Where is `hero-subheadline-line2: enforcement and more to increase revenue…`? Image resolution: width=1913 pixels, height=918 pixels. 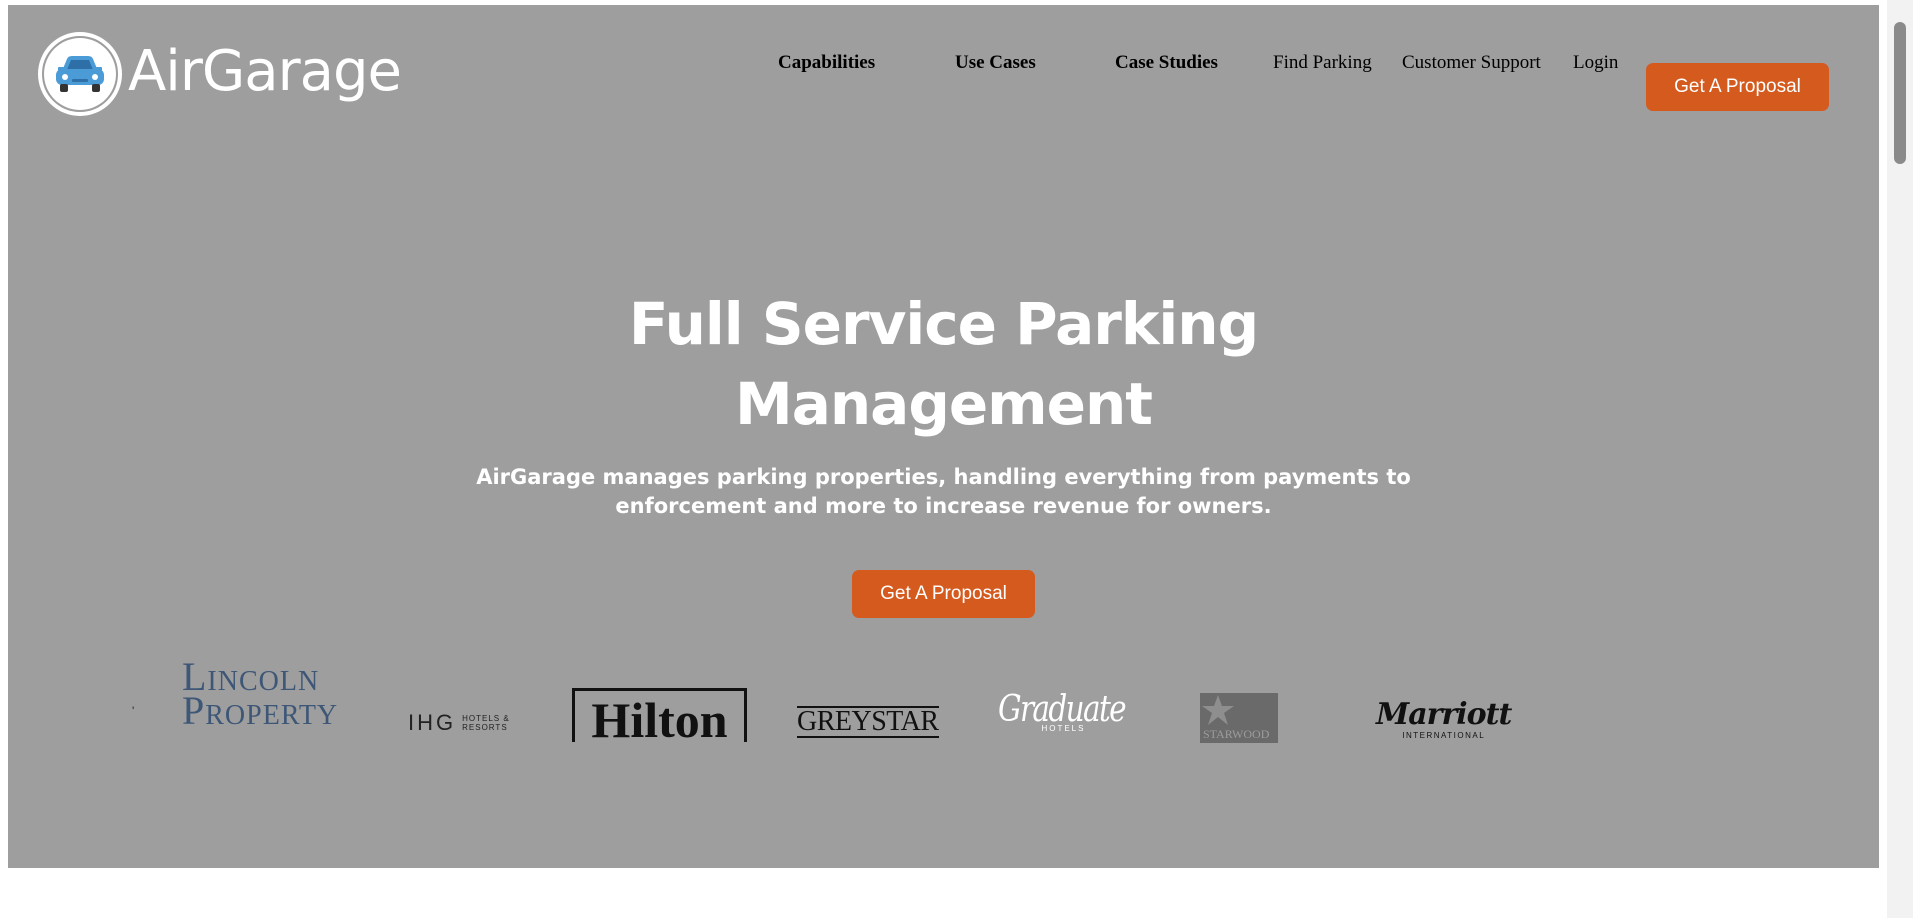
hero-subheadline-line2: enforcement and more to increase revenue… is located at coordinates (943, 506).